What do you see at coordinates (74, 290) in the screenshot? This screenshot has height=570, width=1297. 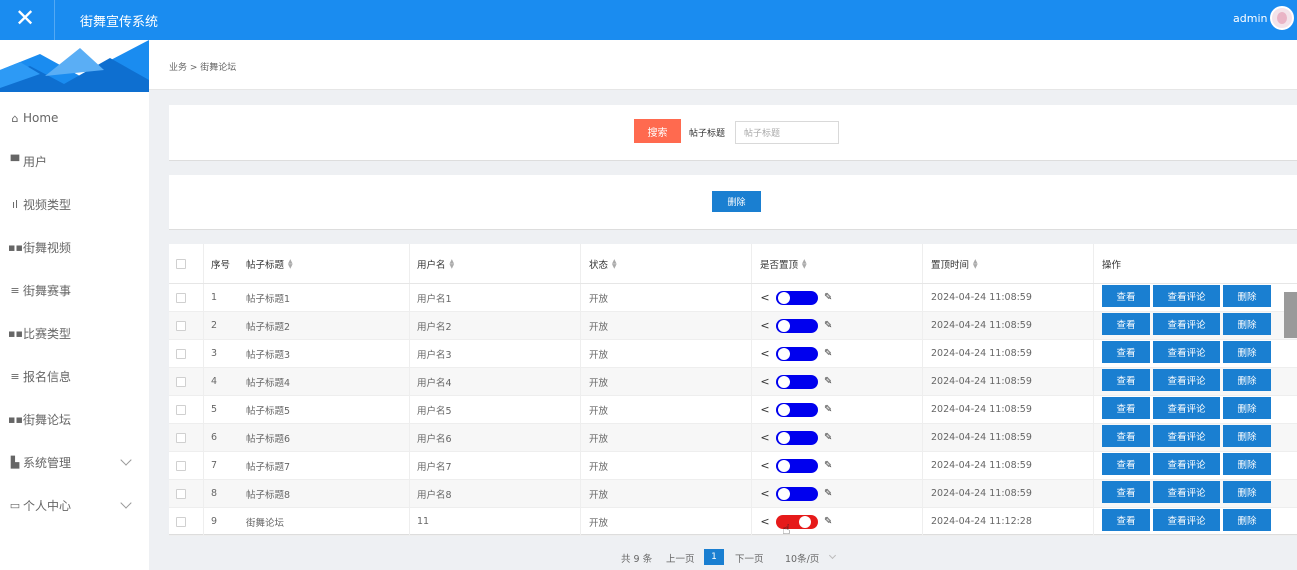 I see `sidebar-item-dance-event: ≡ 街舞赛事` at bounding box center [74, 290].